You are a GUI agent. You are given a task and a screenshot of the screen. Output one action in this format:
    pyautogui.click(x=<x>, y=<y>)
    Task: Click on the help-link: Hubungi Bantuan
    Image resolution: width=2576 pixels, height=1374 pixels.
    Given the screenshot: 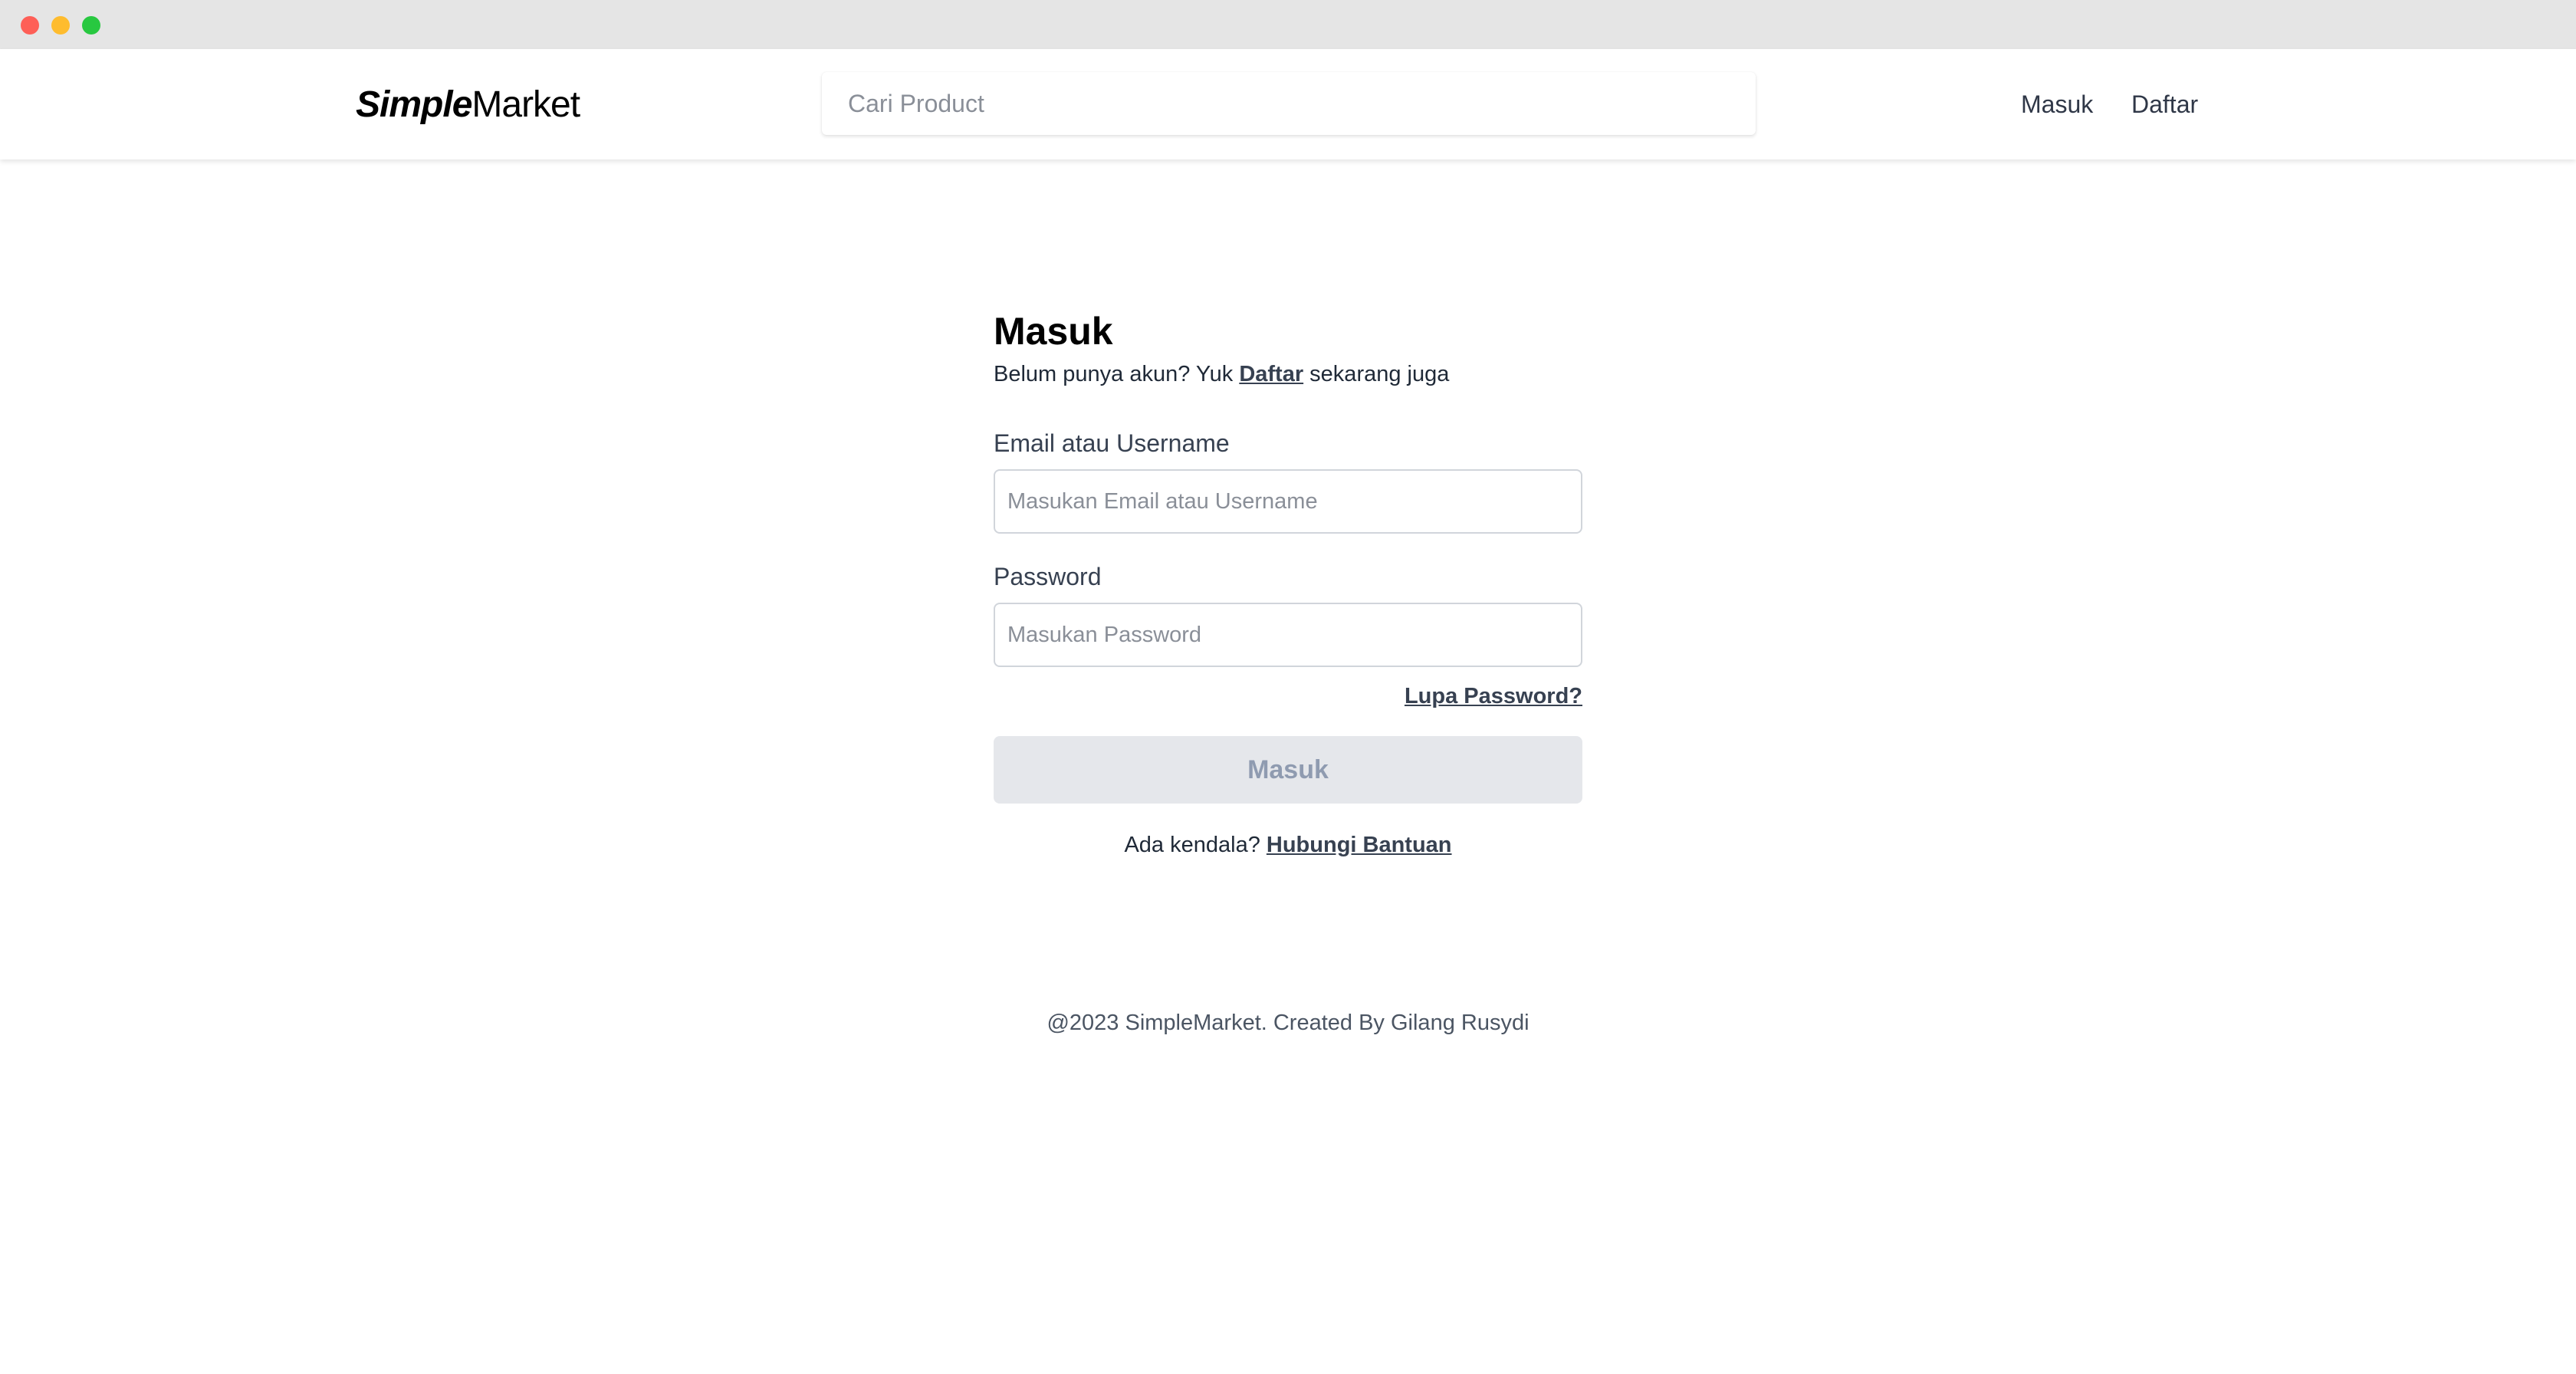 What is the action you would take?
    pyautogui.click(x=1360, y=845)
    